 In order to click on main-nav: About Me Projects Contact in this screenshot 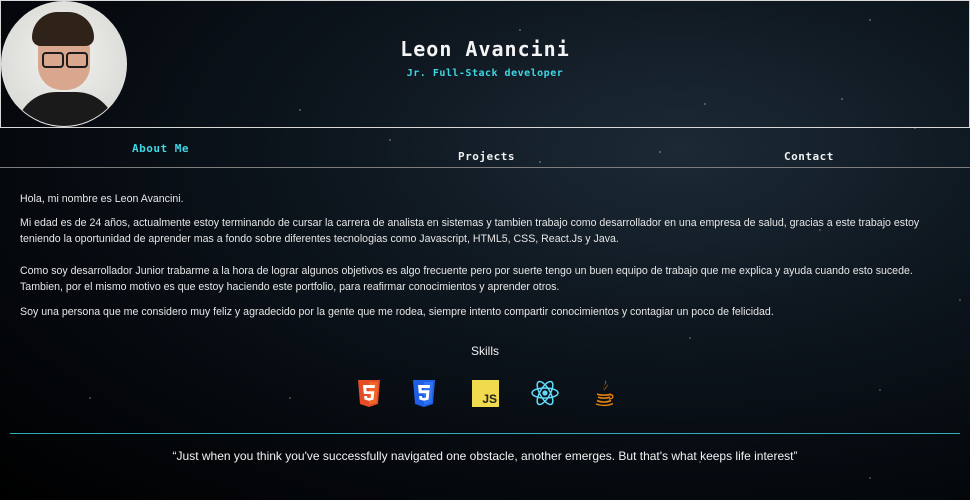, I will do `click(485, 147)`.